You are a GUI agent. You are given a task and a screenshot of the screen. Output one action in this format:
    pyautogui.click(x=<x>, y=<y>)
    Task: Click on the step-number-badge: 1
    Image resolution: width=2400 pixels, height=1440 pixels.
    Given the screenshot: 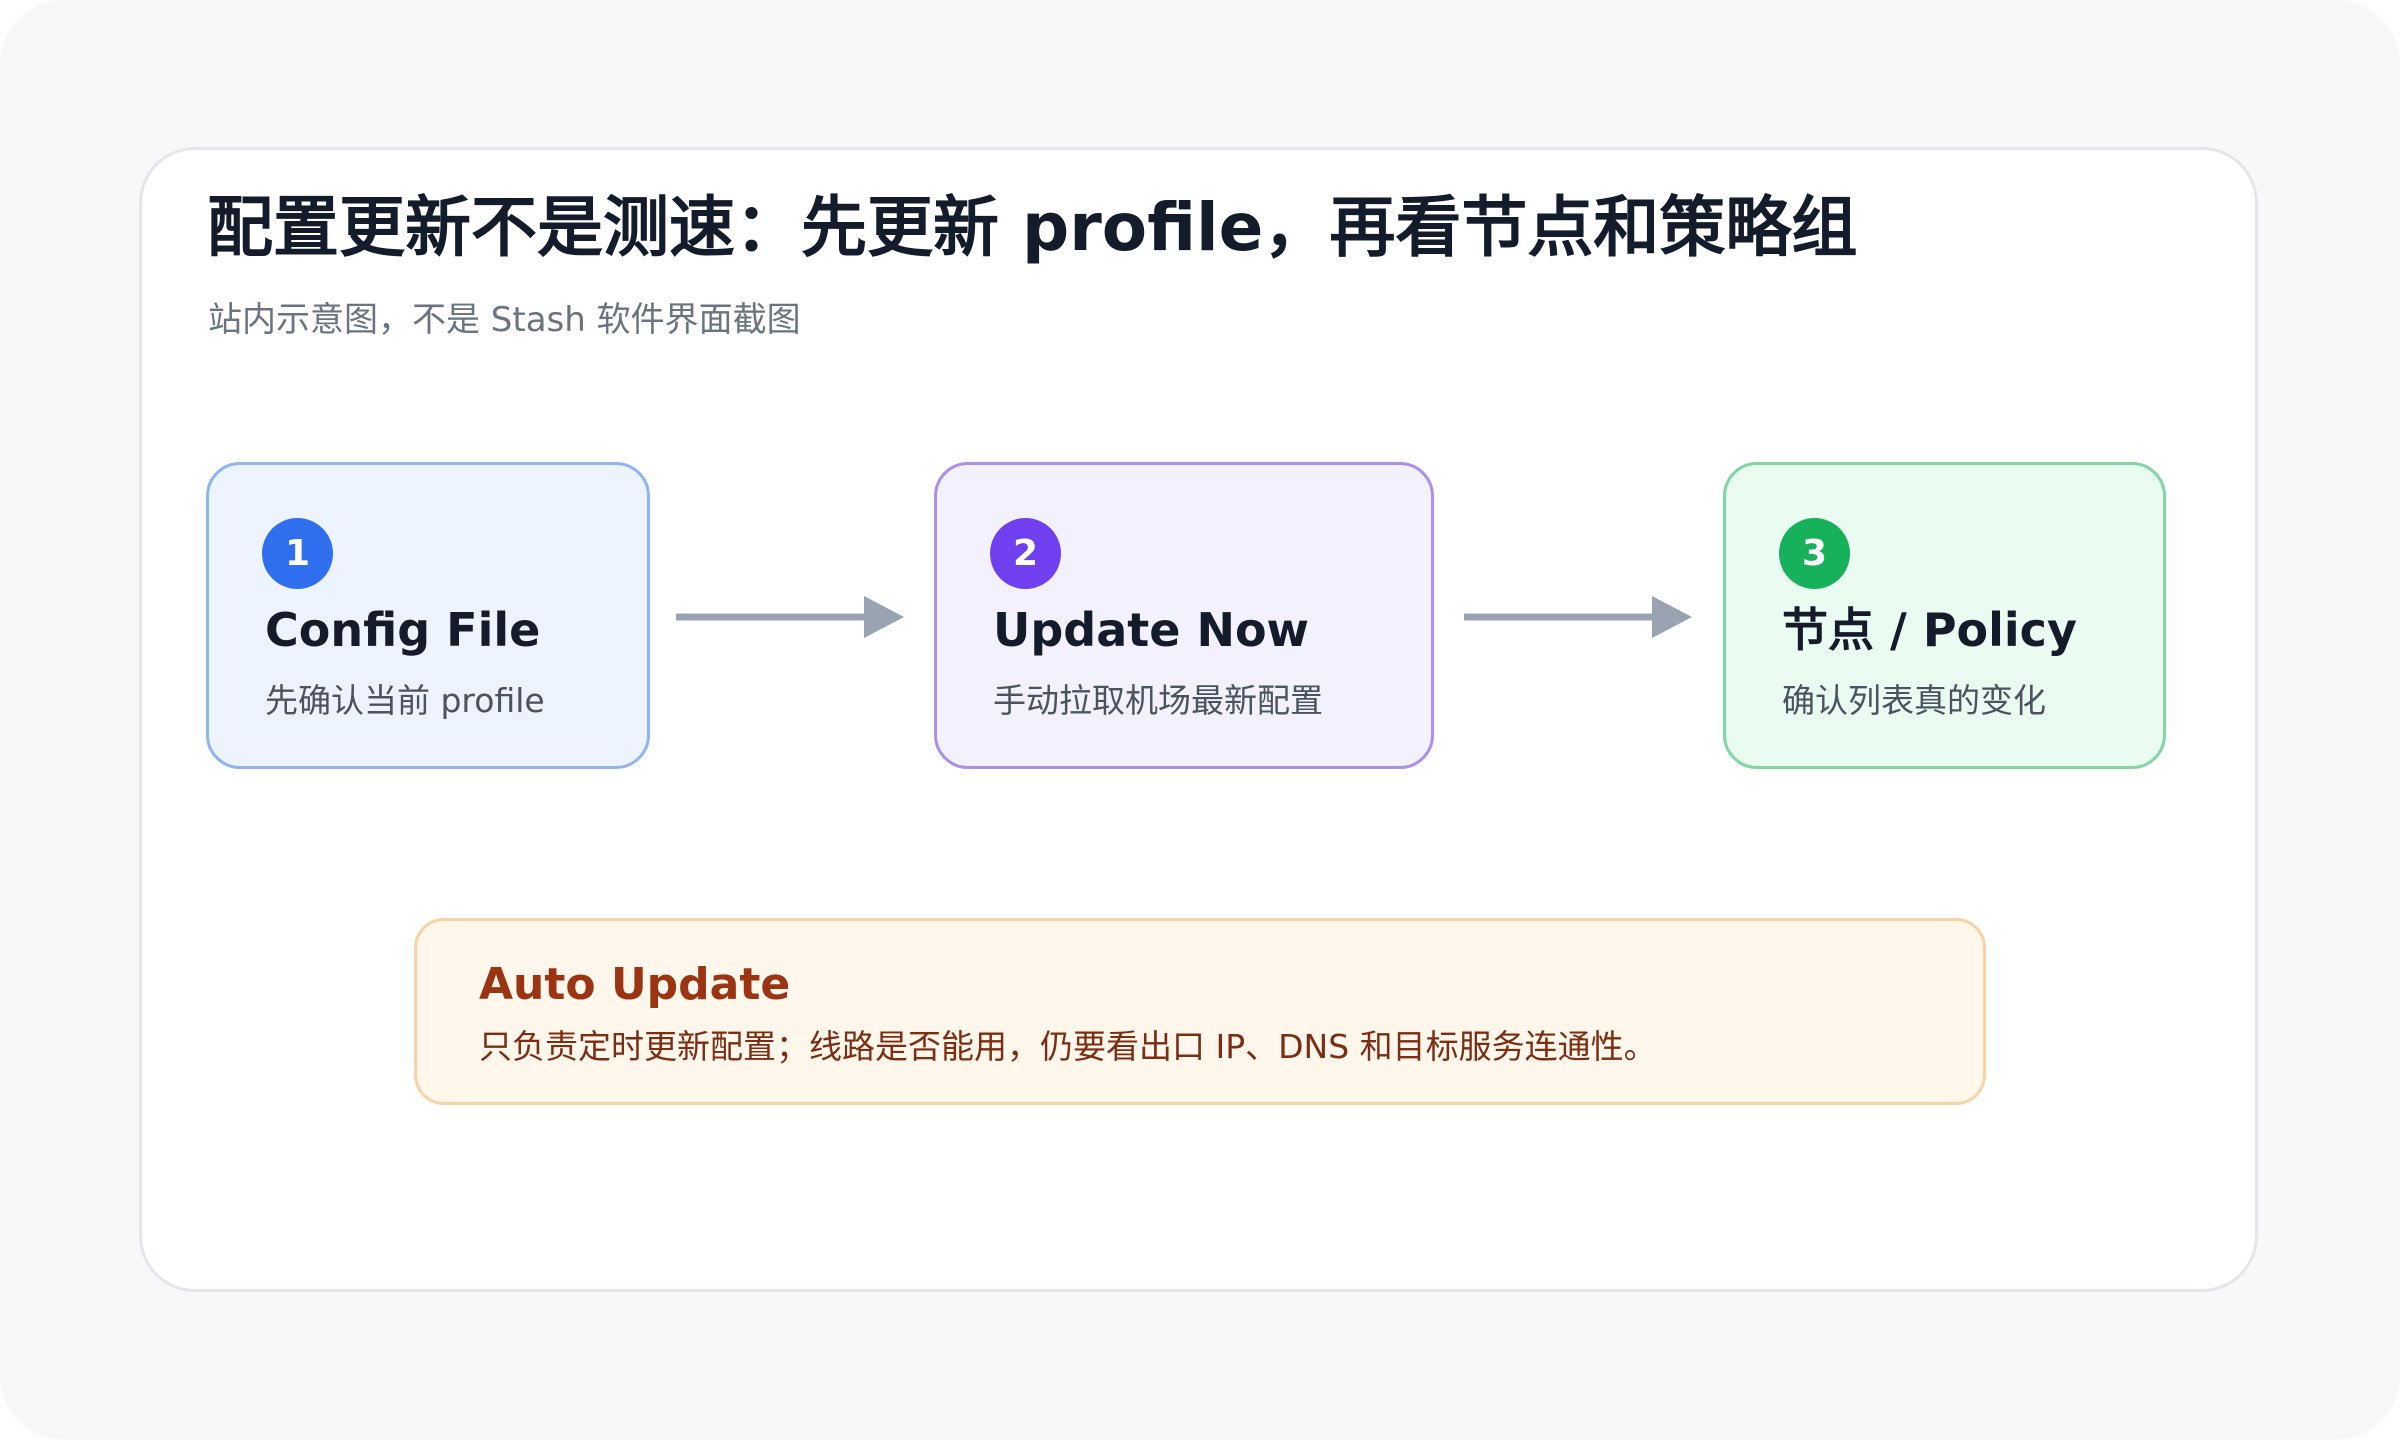 What is the action you would take?
    pyautogui.click(x=297, y=553)
    